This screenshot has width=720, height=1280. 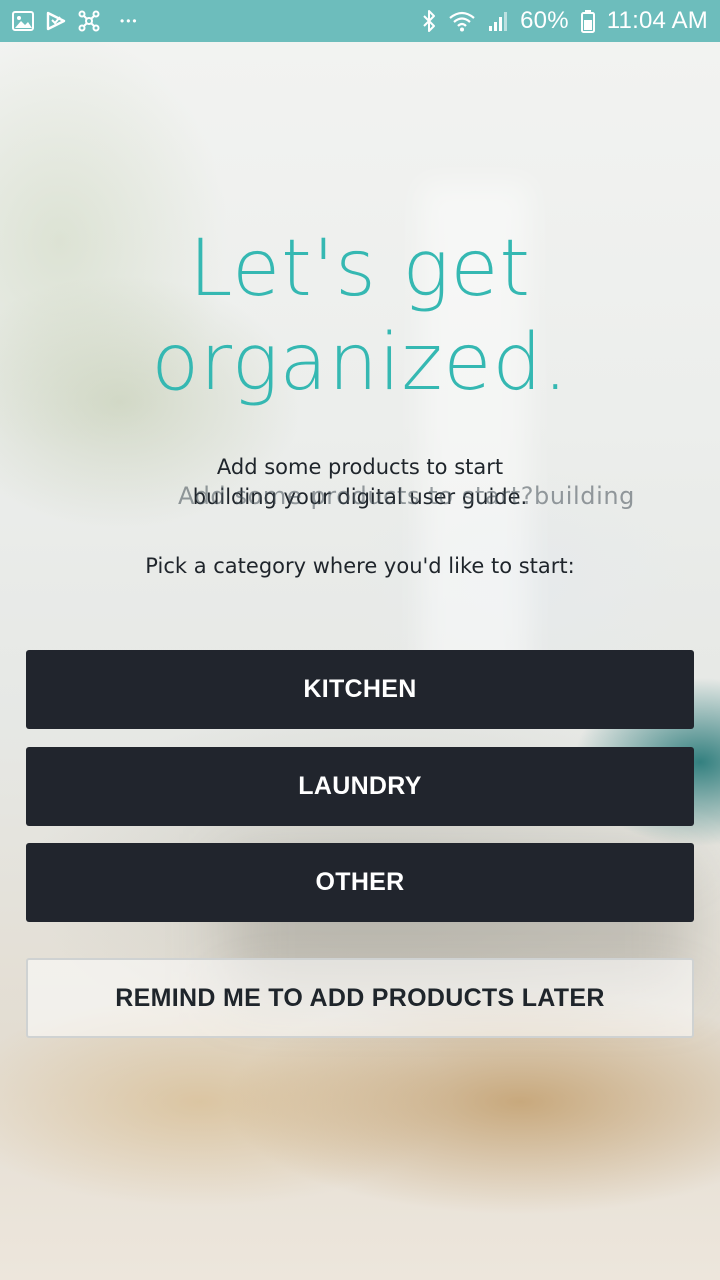 What do you see at coordinates (360, 269) in the screenshot?
I see `headline-line-1: Let's get` at bounding box center [360, 269].